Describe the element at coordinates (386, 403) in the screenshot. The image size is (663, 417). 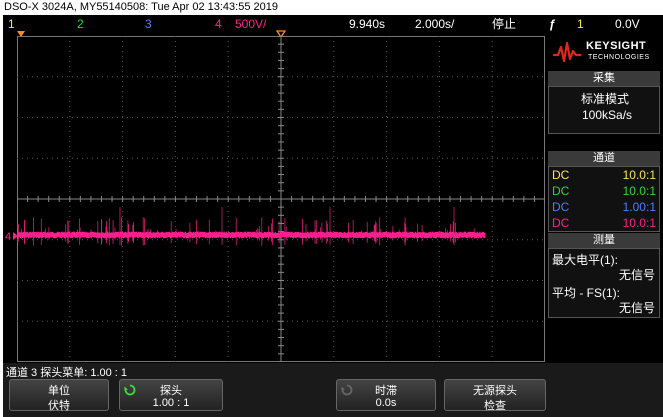
I see `skew-softkey-value: 0.0s` at that location.